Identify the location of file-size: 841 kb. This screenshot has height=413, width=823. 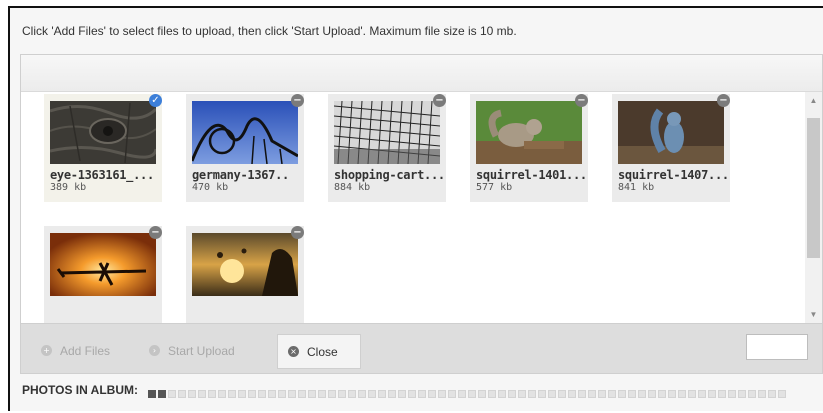
(636, 187).